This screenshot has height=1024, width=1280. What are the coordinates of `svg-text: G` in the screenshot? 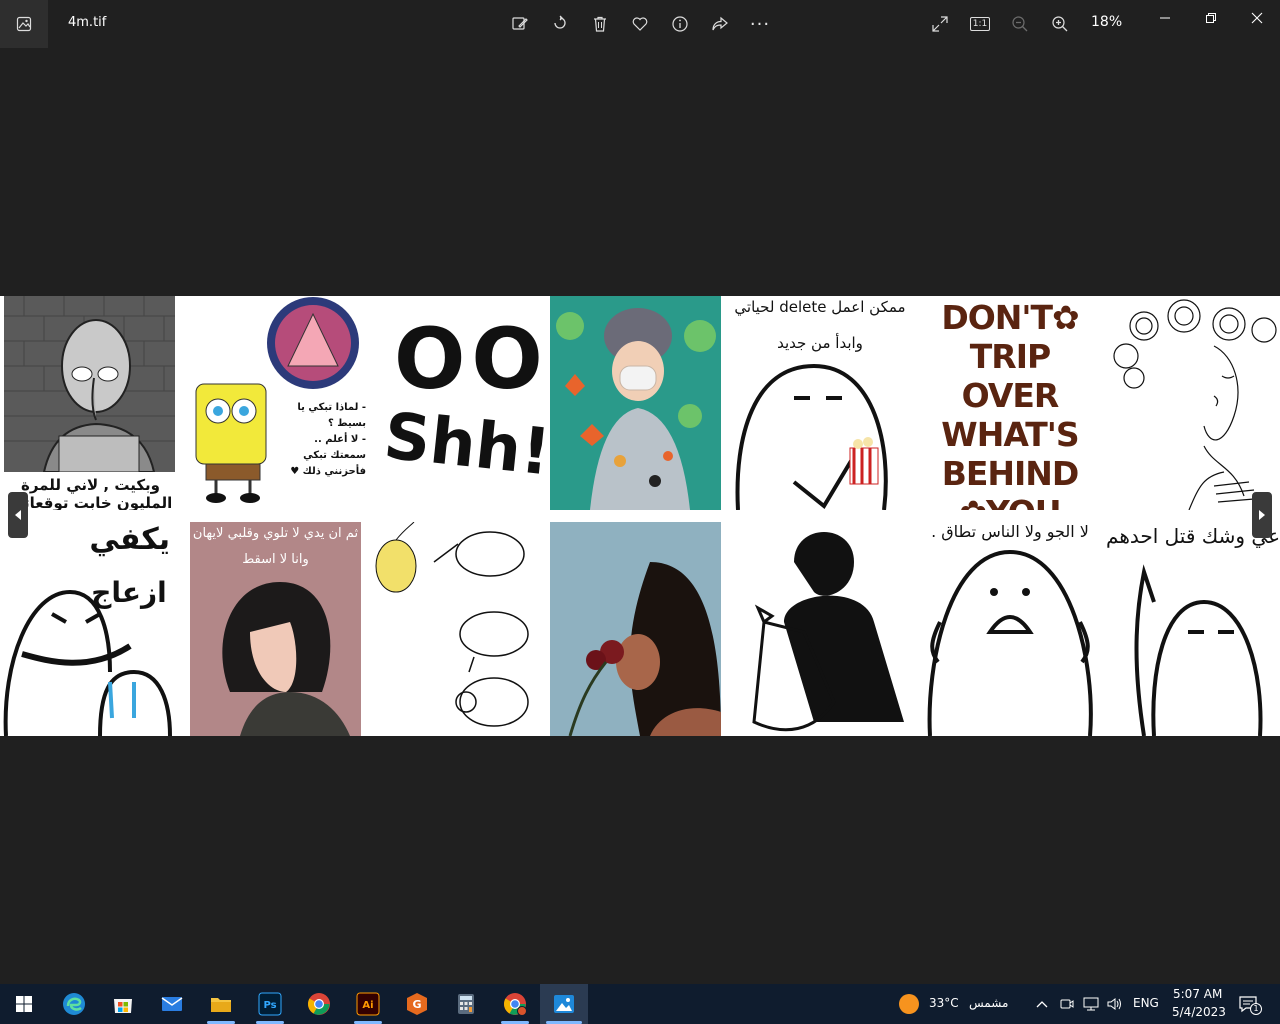 It's located at (416, 1004).